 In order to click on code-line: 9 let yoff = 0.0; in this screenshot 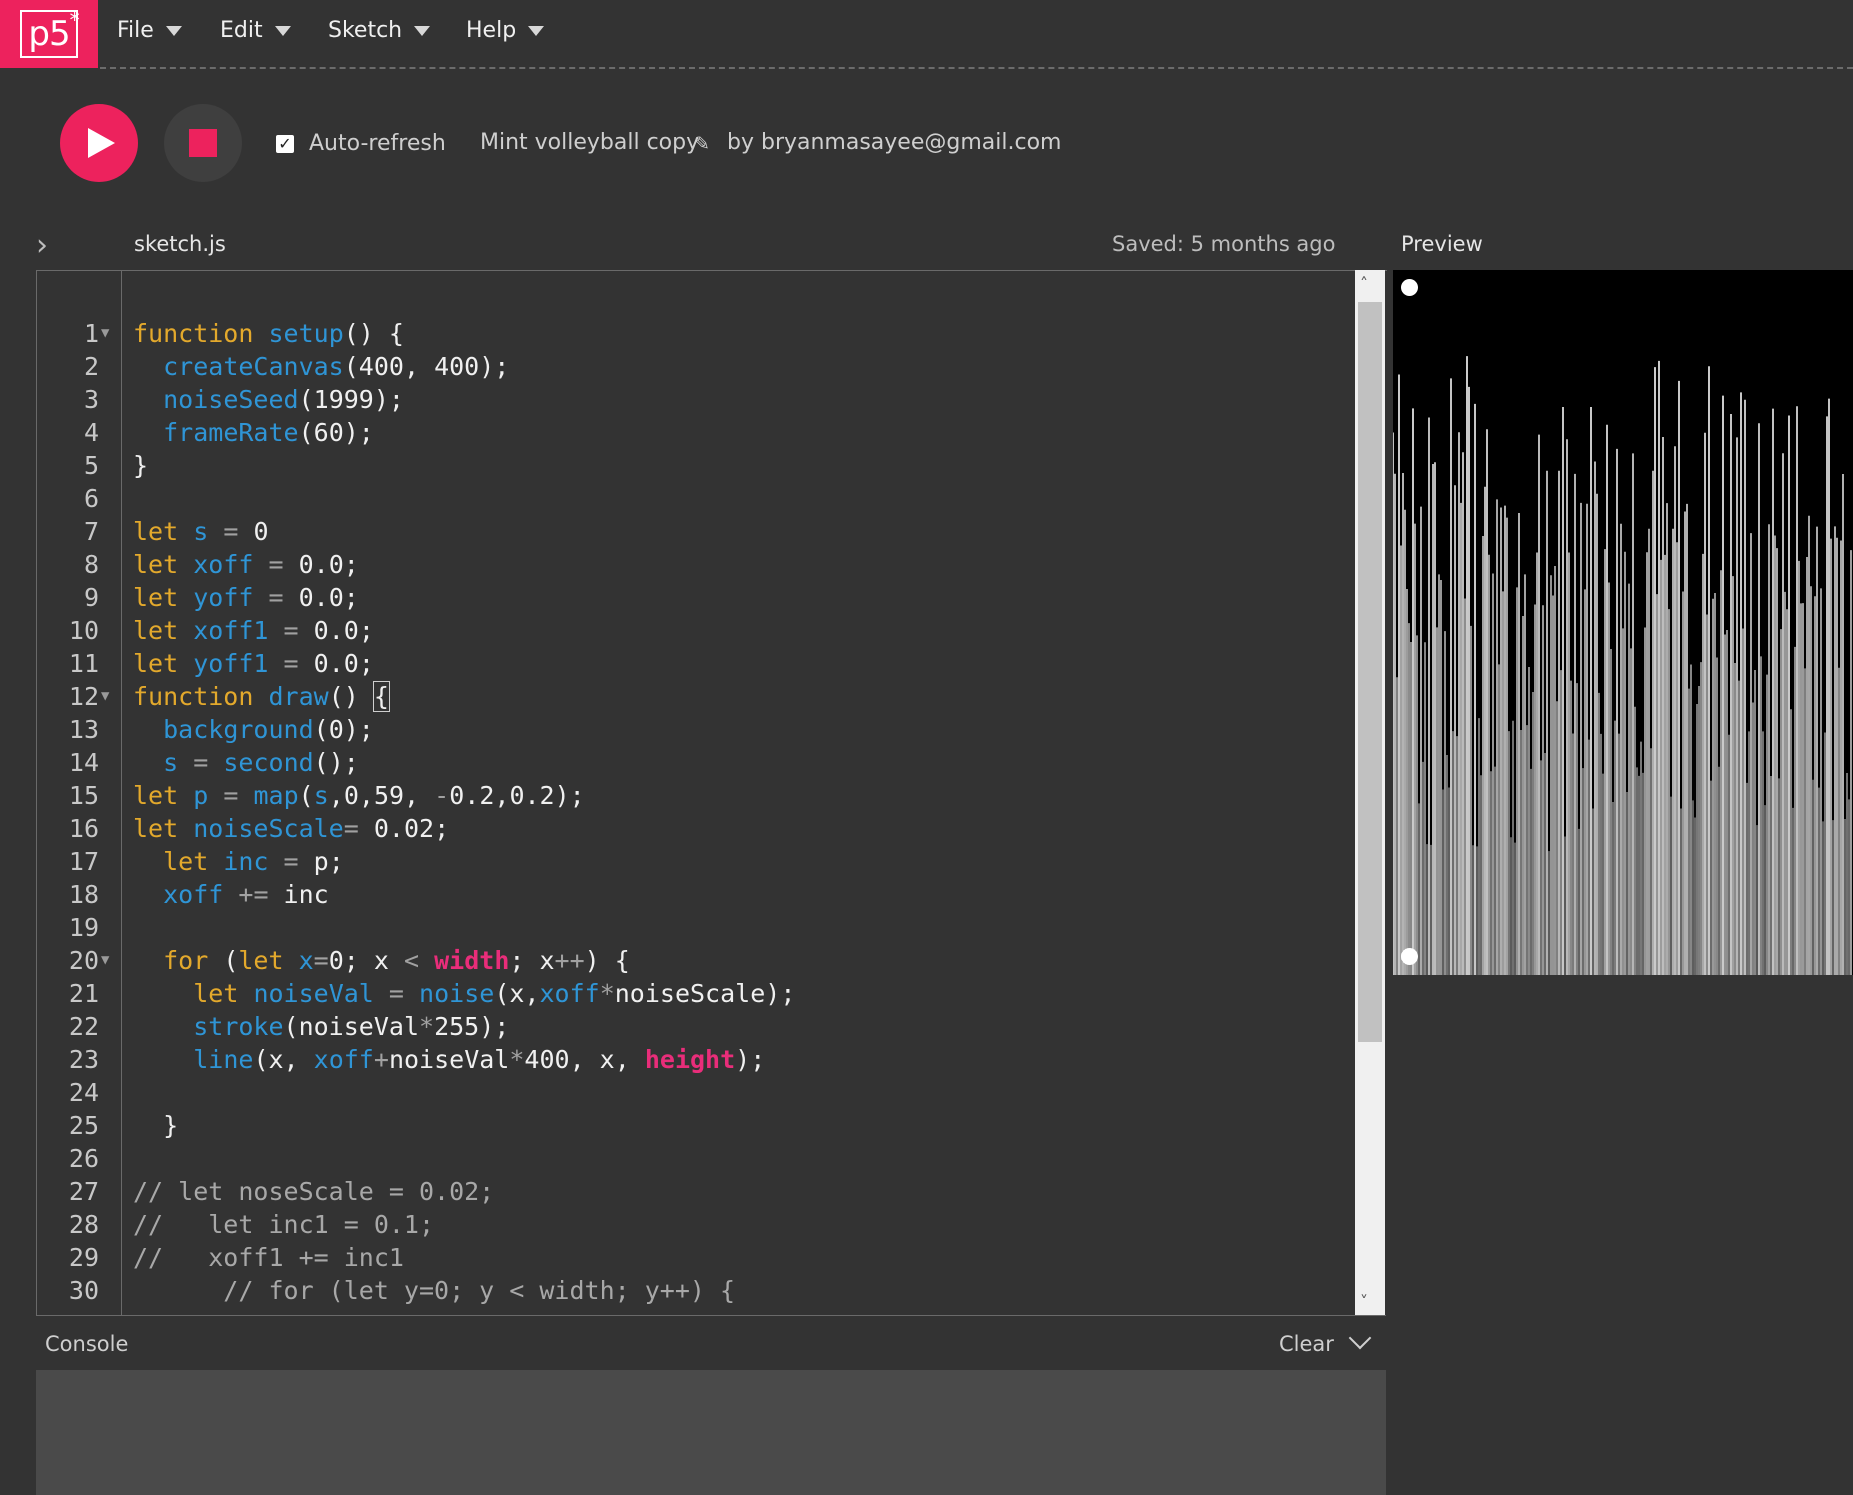, I will do `click(697, 597)`.